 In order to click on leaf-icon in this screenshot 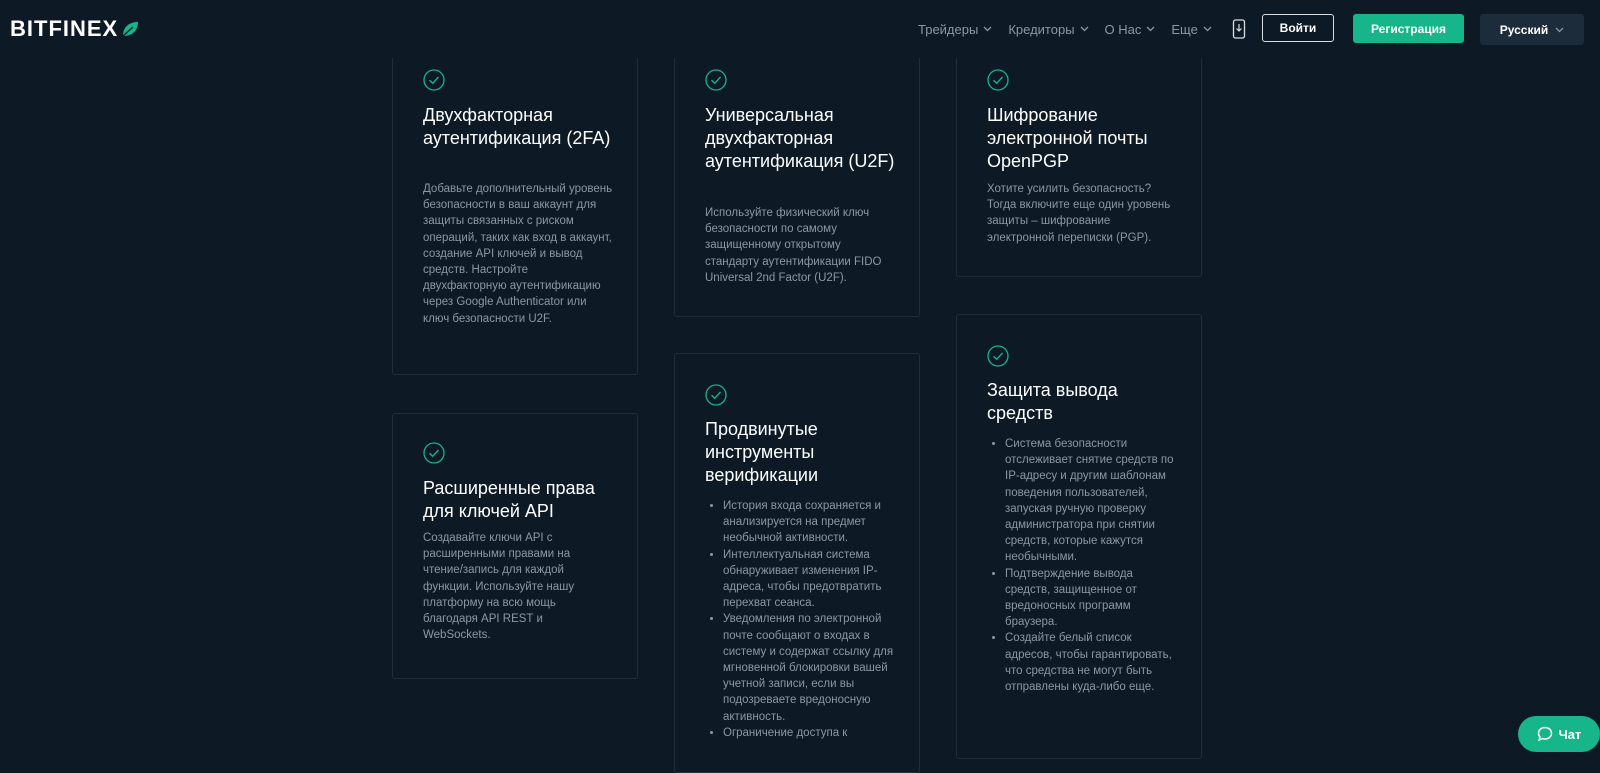, I will do `click(130, 29)`.